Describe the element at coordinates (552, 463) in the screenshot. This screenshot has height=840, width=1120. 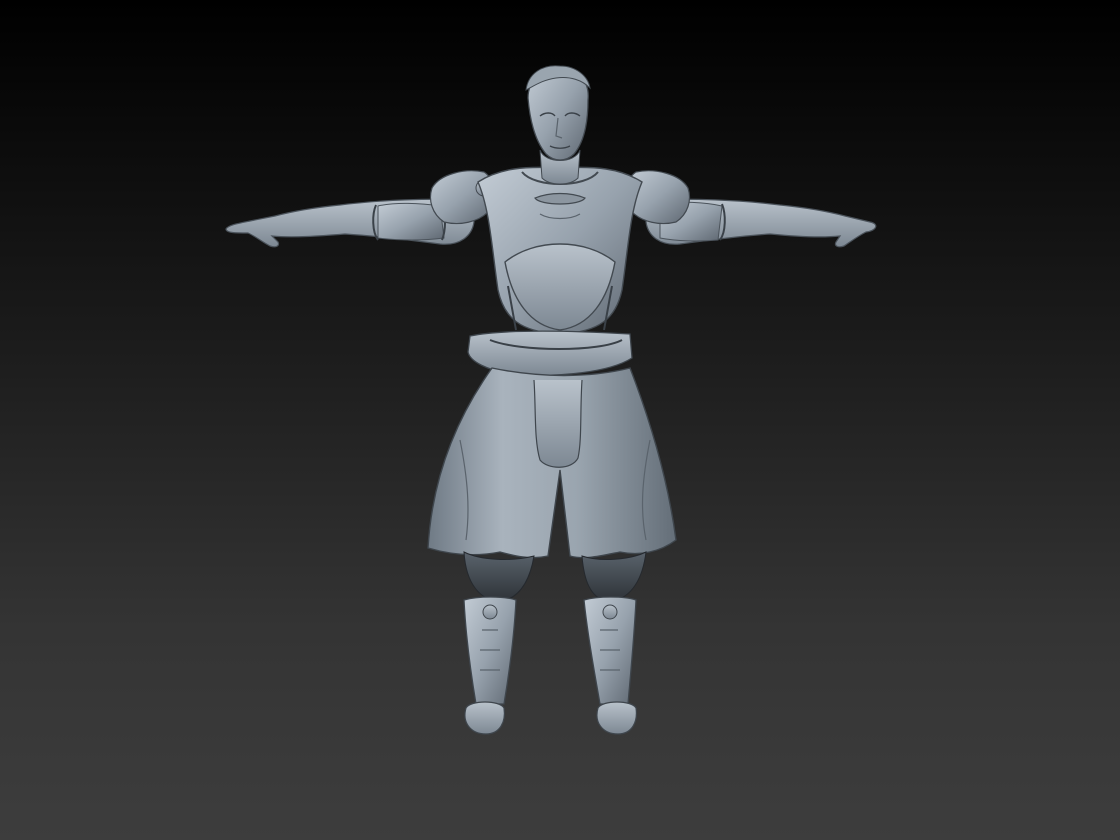
I see `robe-skirt` at that location.